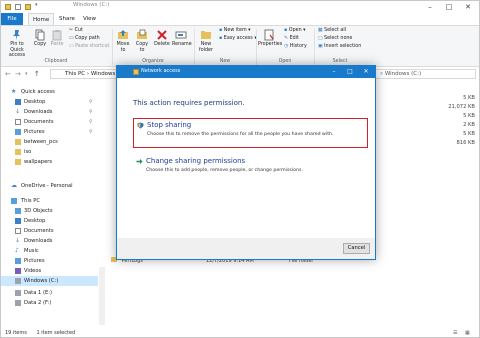 Image resolution: width=480 pixels, height=338 pixels. Describe the element at coordinates (181, 35) in the screenshot. I see `rename-icon` at that location.